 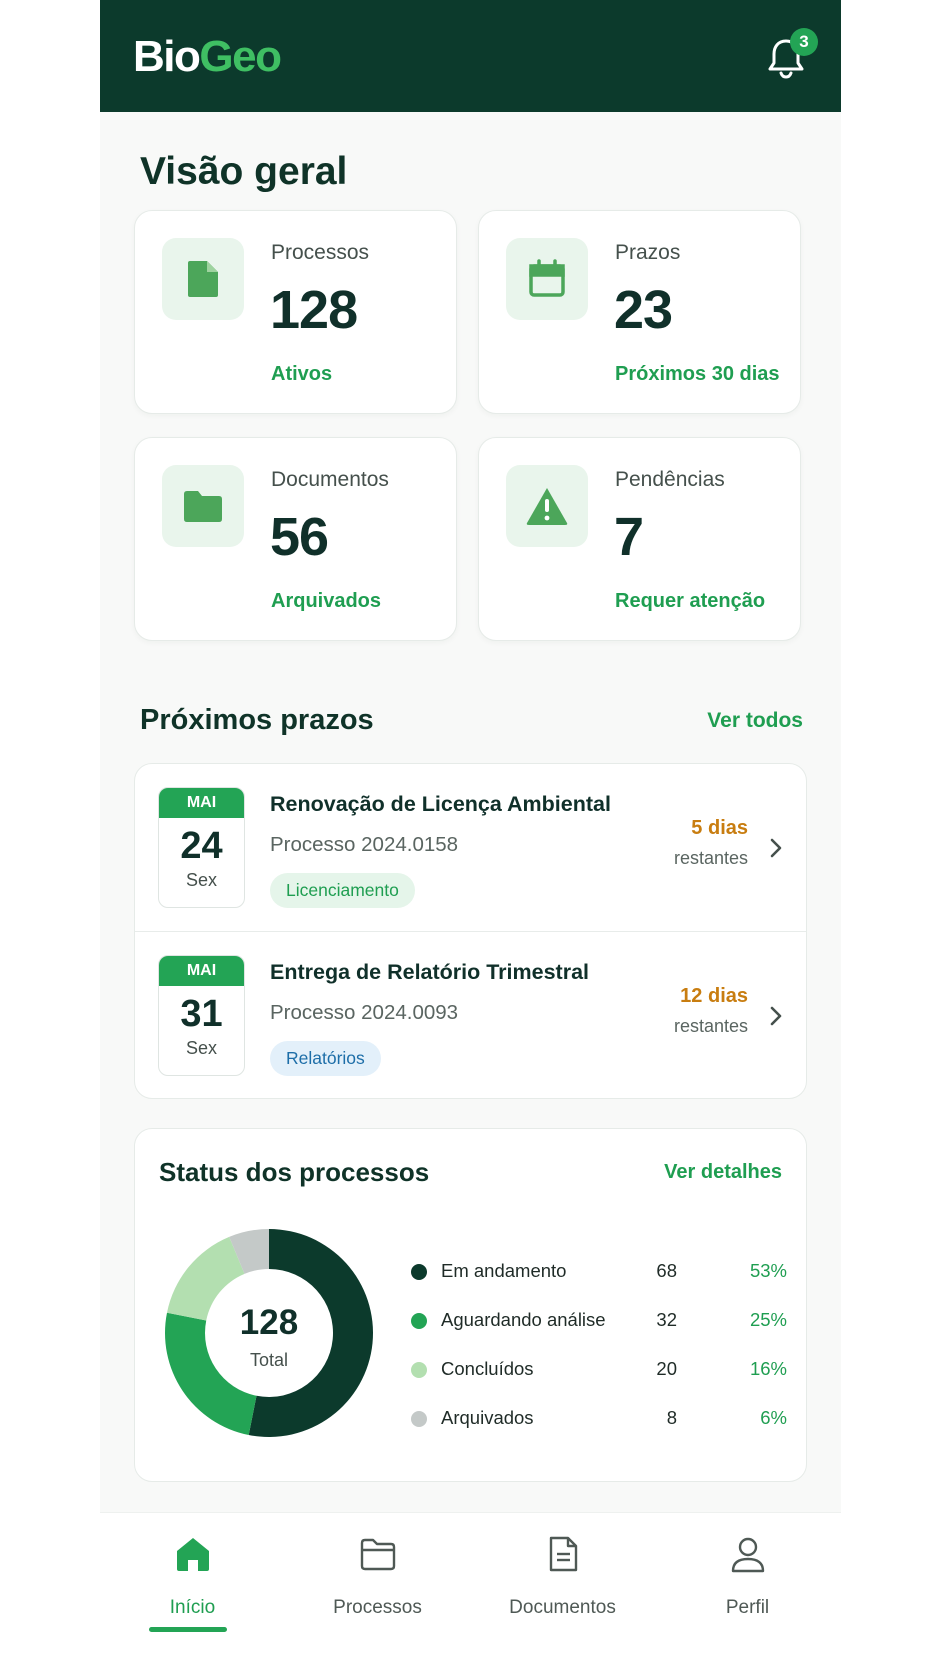 I want to click on stat-card-pendencias: Pendências 7 Requer atenção, so click(x=639, y=539).